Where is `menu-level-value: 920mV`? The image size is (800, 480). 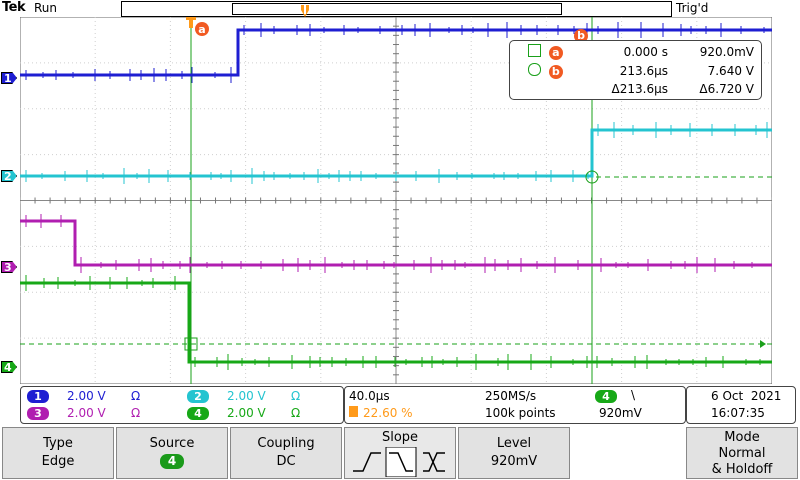 menu-level-value: 920mV is located at coordinates (514, 461).